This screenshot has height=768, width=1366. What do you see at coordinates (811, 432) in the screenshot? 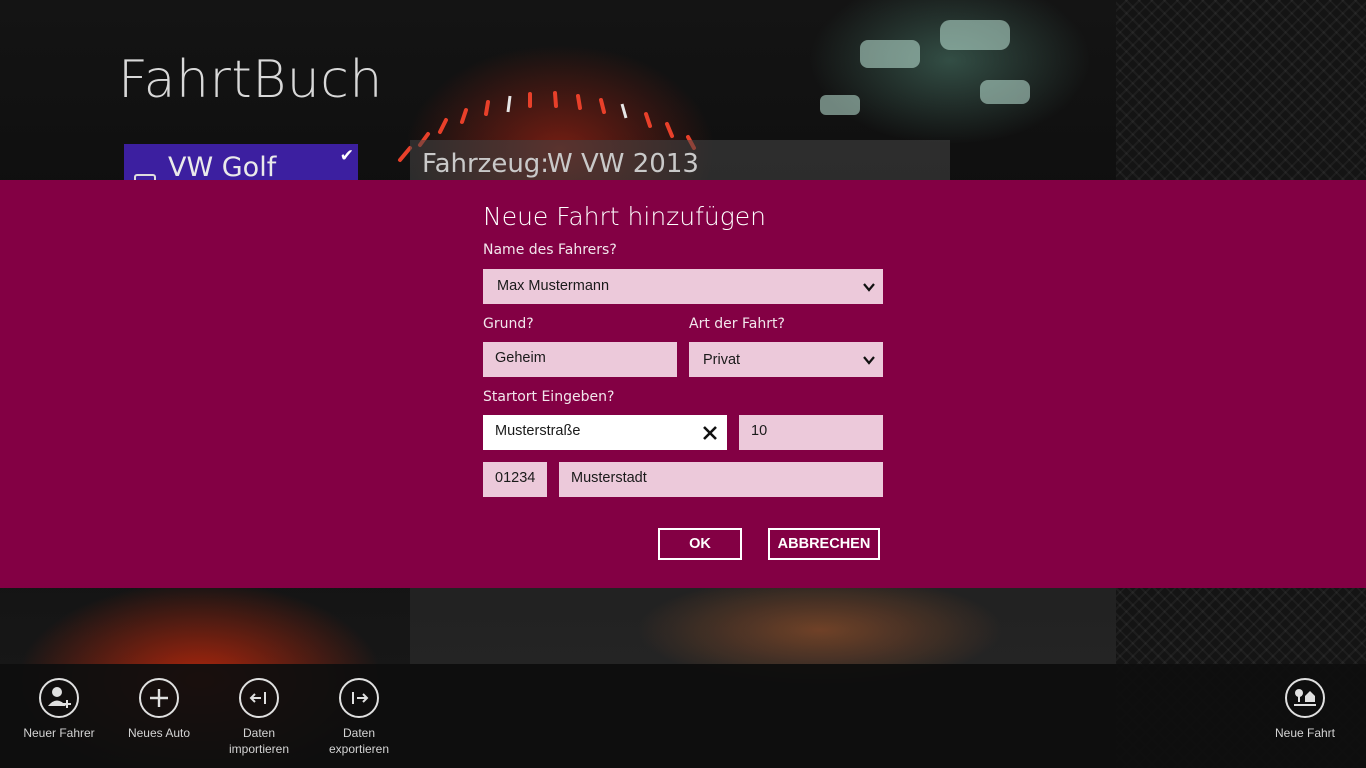
I see `house-number-input: 10` at bounding box center [811, 432].